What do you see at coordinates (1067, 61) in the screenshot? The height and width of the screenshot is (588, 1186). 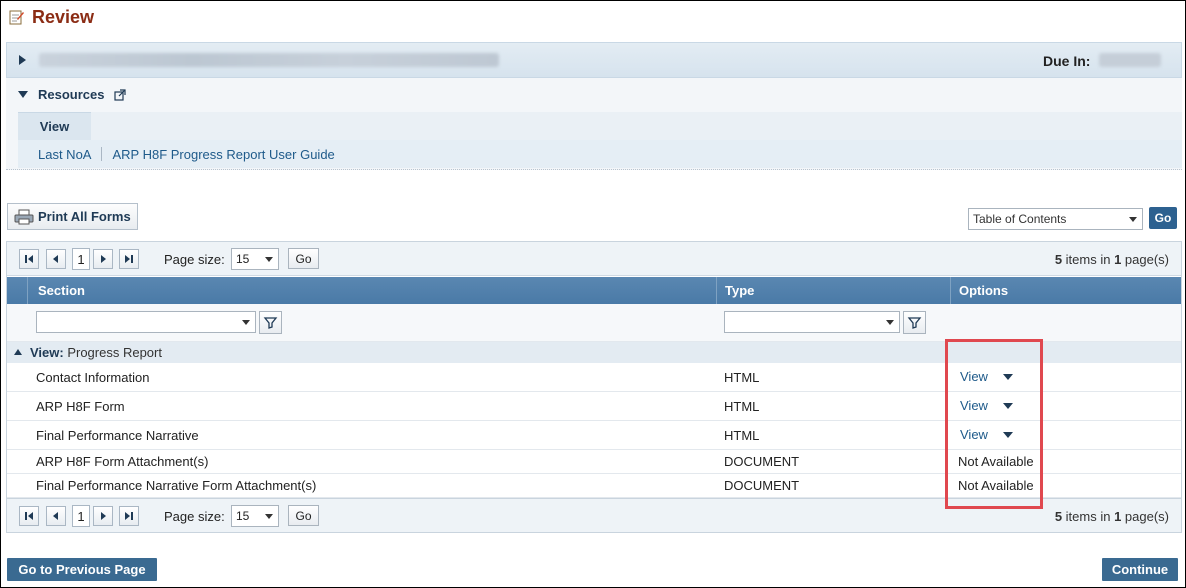 I see `due-in-label: Due In:` at bounding box center [1067, 61].